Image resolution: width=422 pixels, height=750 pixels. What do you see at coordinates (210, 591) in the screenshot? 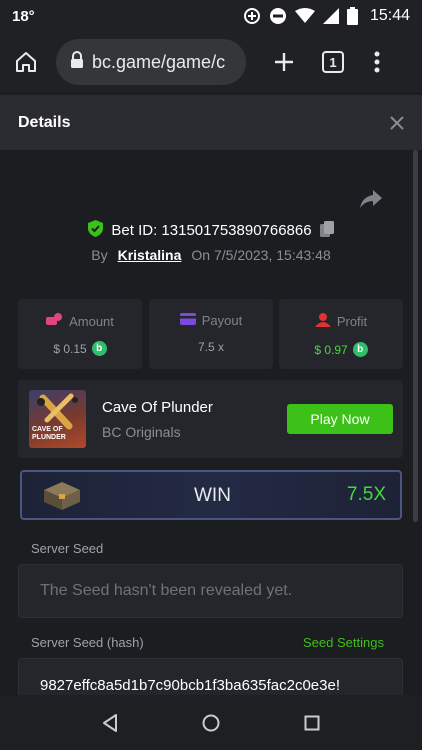
I see `server-seed-field: The Seed hasn't been revealed yet.` at bounding box center [210, 591].